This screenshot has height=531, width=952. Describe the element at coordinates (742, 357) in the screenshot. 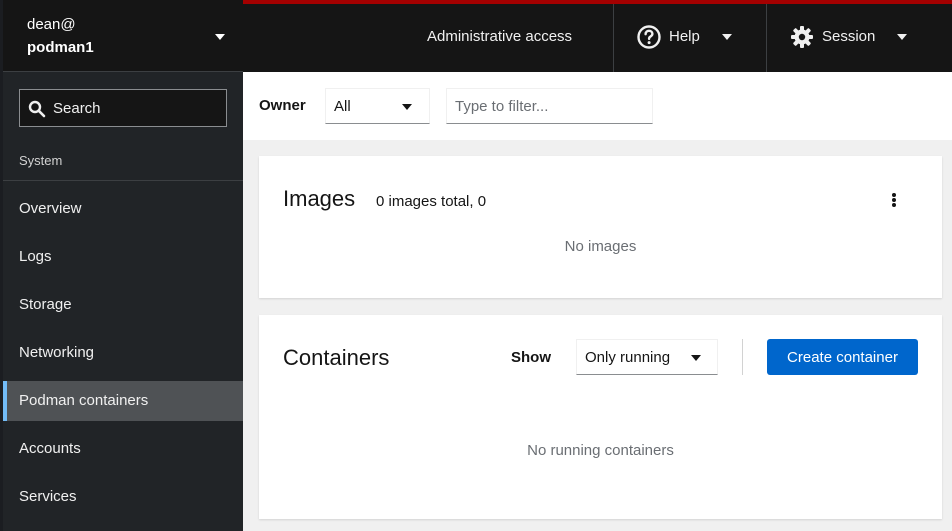

I see `toolbar-divider` at that location.